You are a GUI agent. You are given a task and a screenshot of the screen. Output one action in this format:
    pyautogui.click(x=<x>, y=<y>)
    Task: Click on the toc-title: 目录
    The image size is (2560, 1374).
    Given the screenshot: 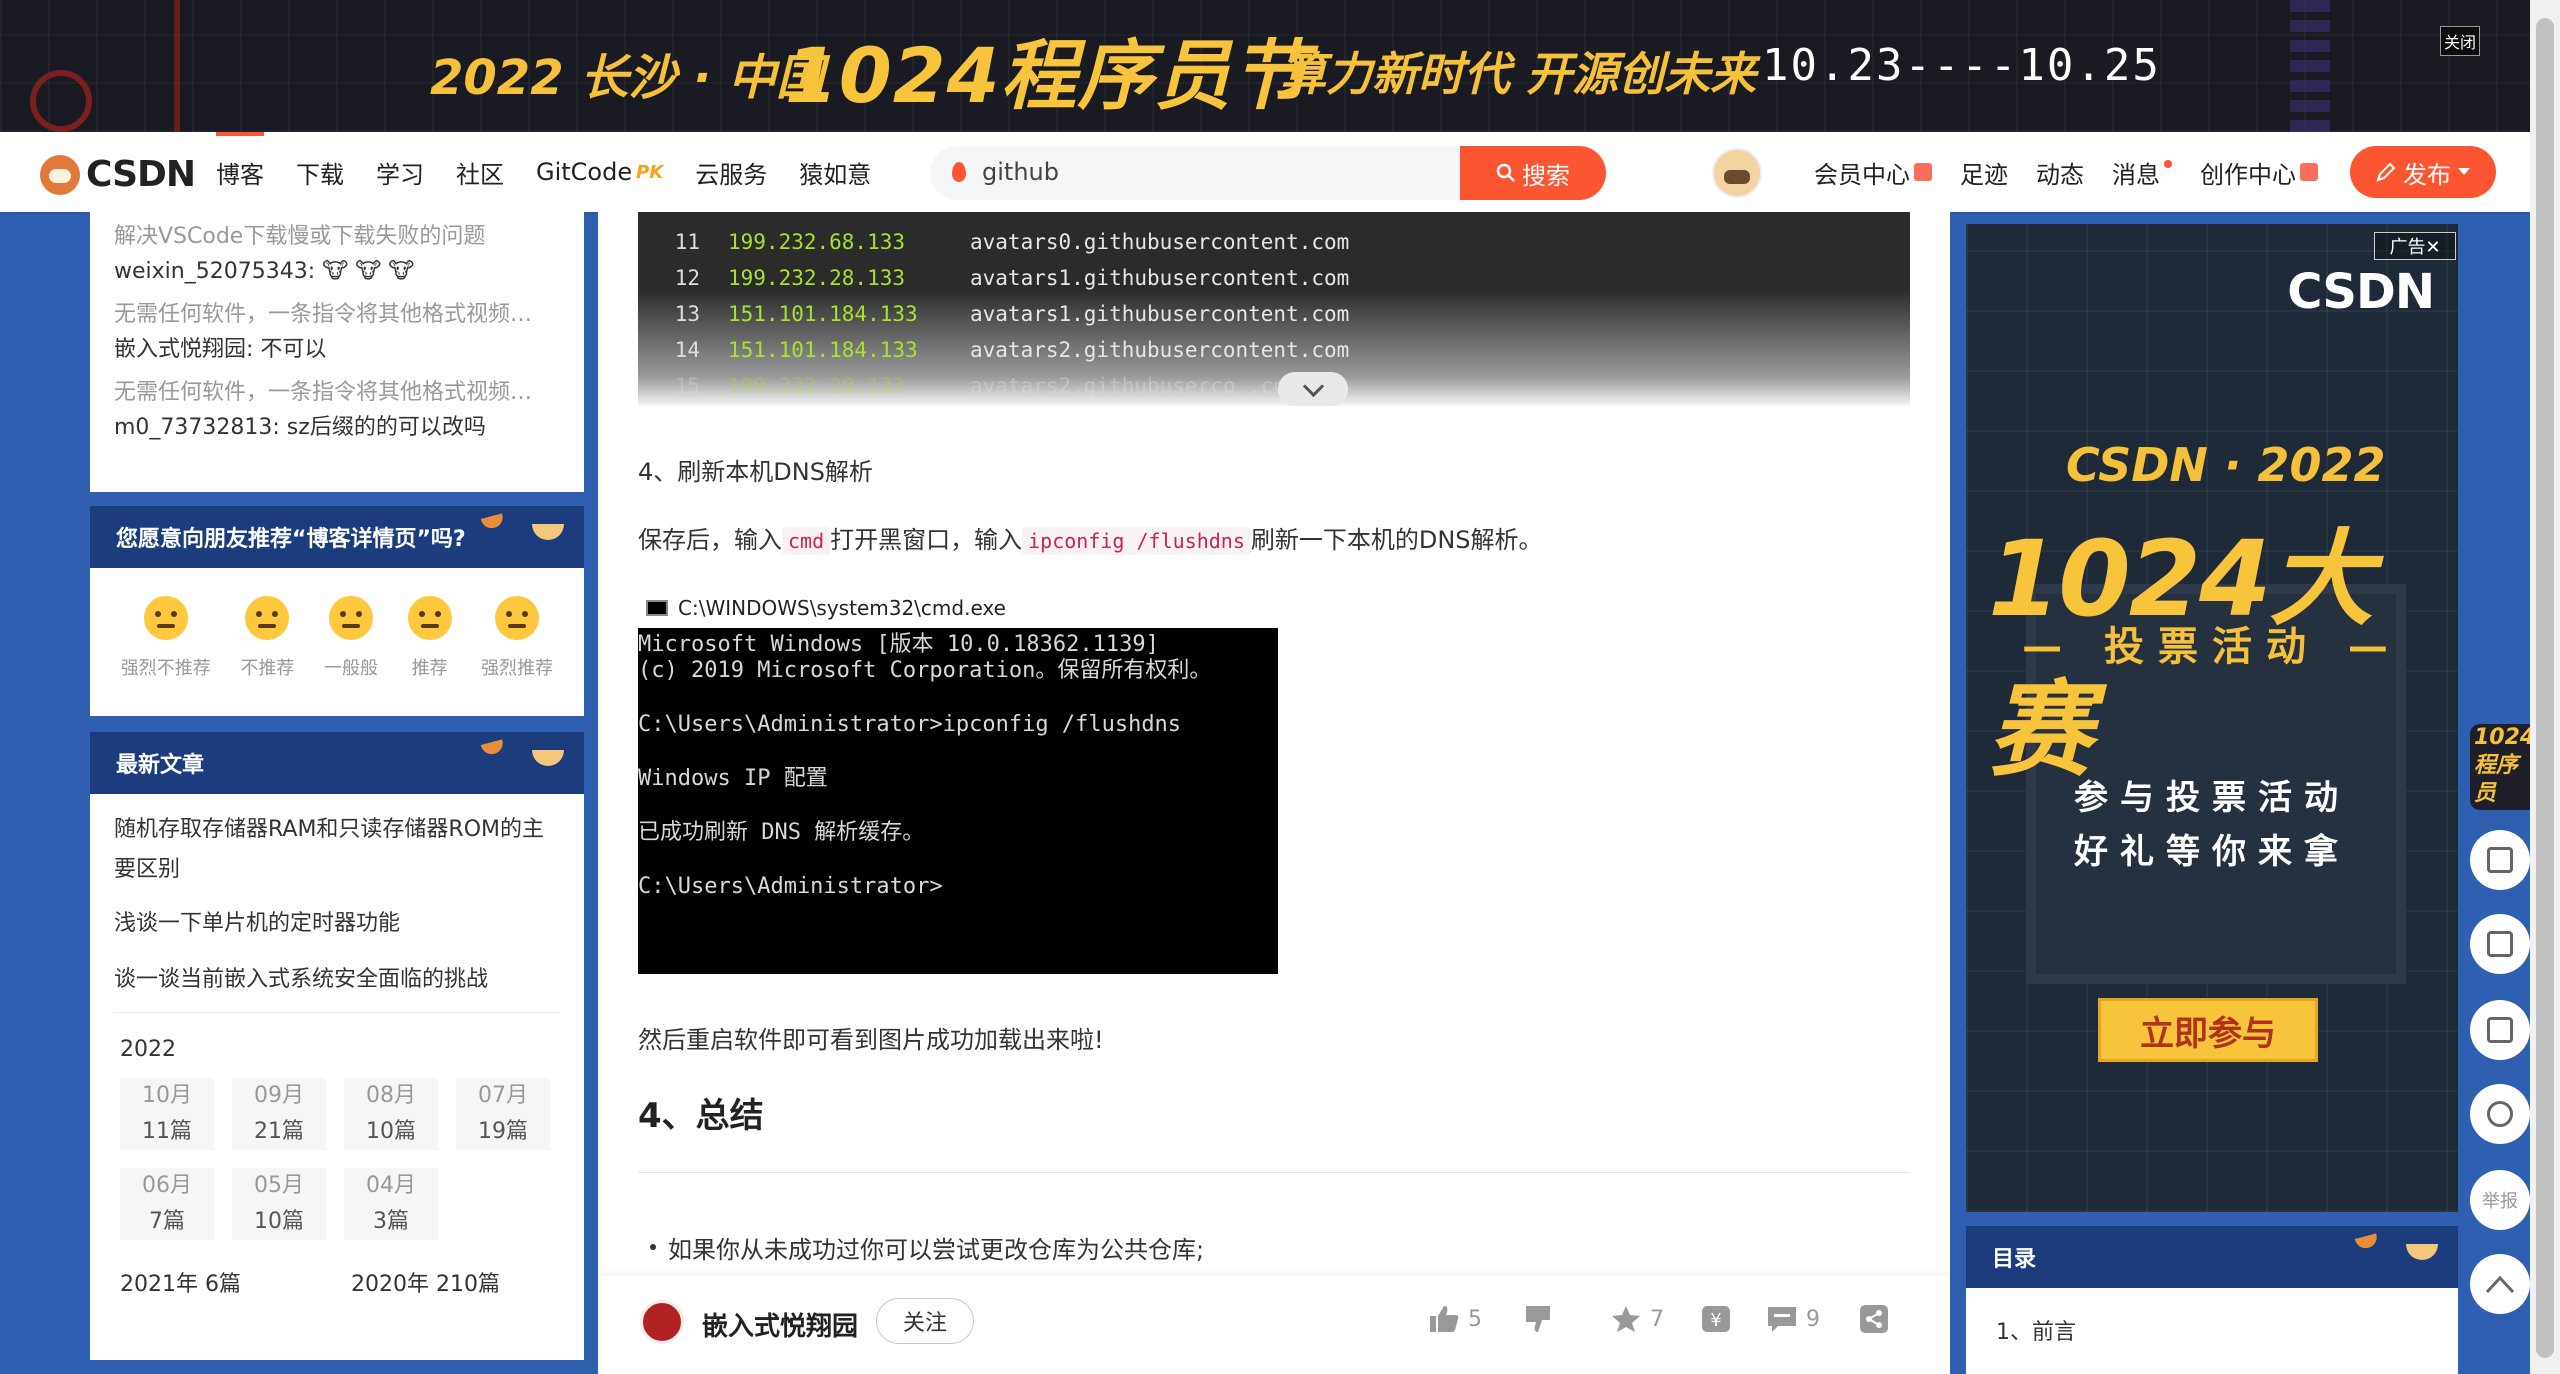 What is the action you would take?
    pyautogui.click(x=2014, y=1259)
    